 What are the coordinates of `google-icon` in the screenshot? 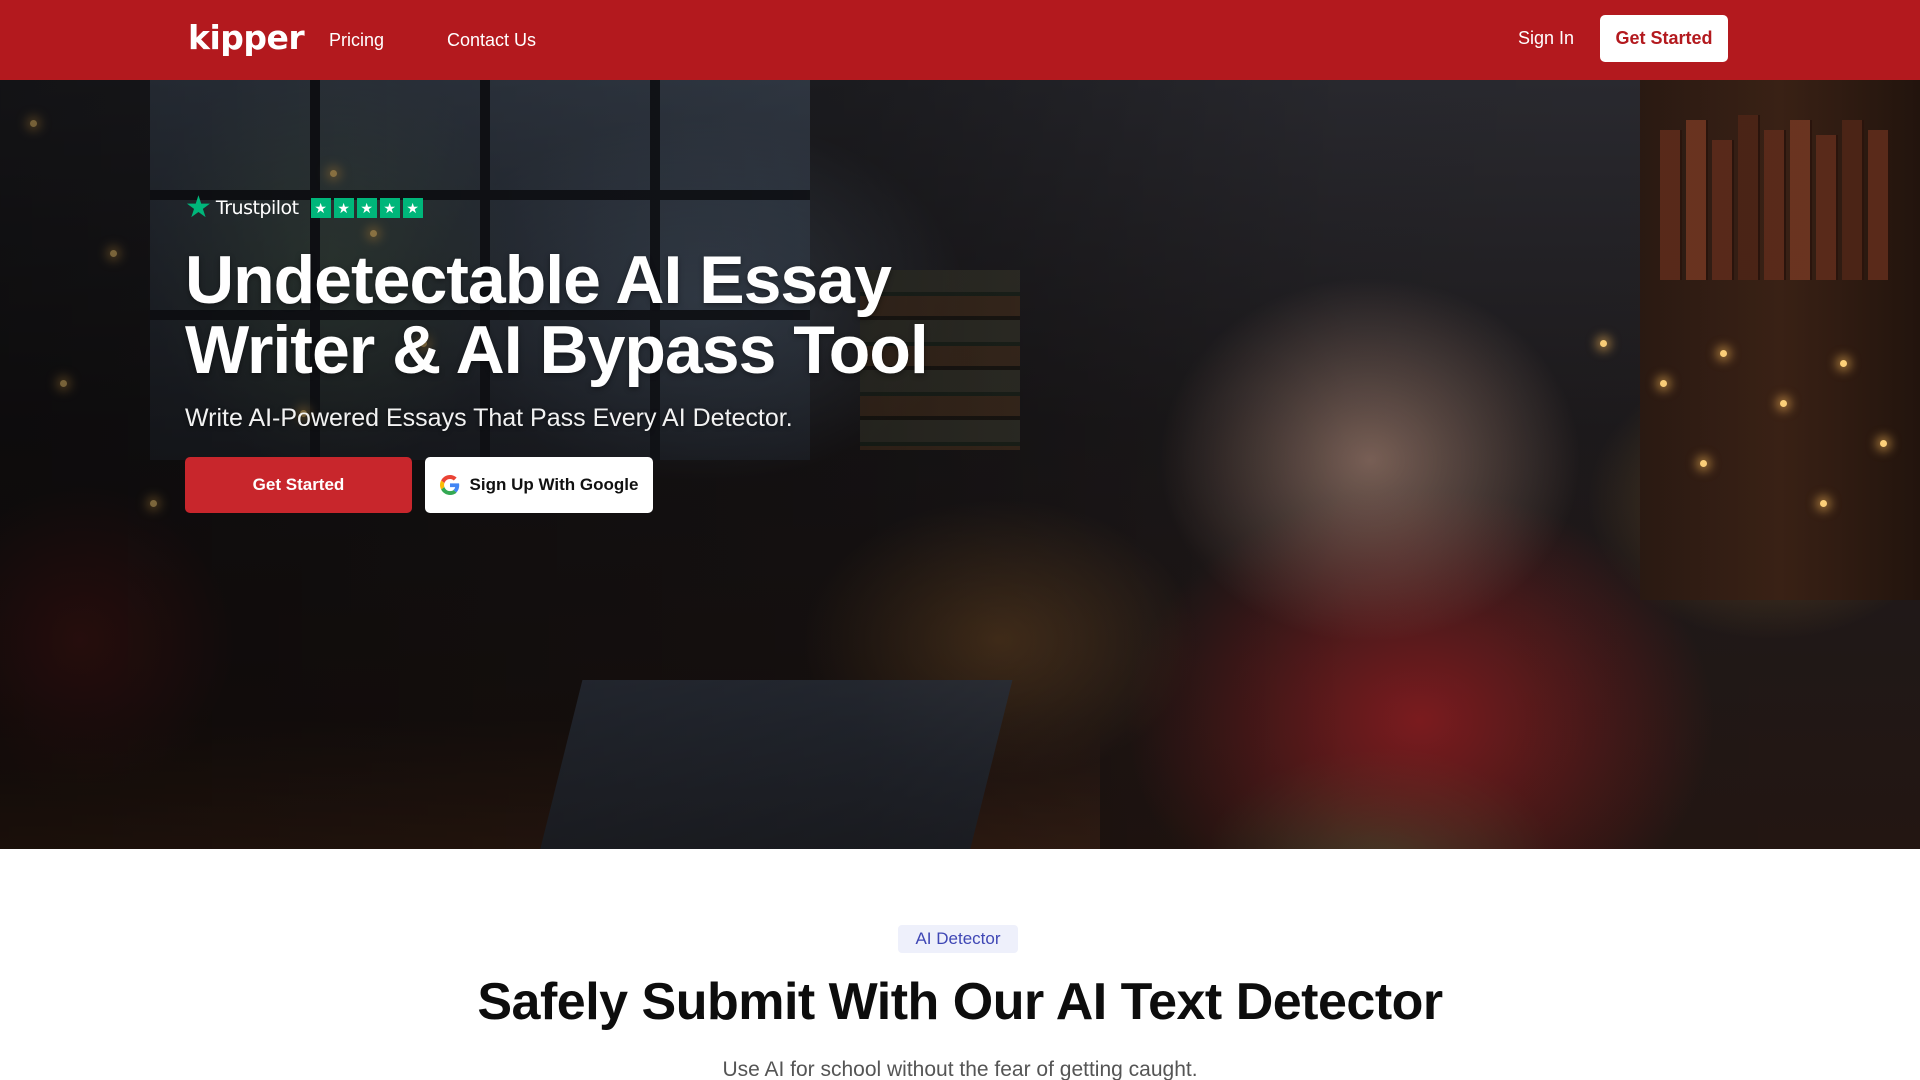 It's located at (449, 485).